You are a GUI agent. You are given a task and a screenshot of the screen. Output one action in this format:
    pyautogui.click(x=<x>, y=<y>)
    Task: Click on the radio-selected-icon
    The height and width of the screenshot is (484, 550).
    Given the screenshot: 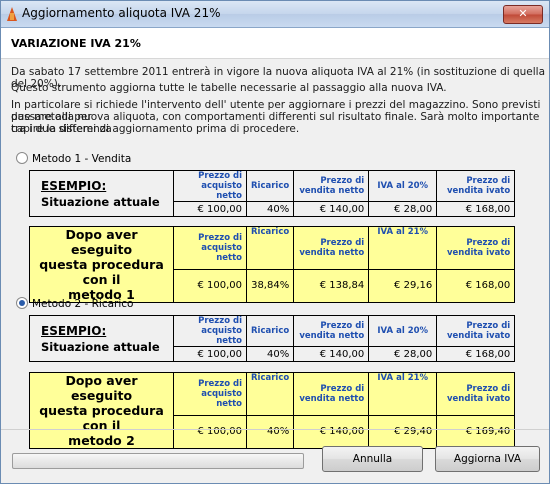 What is the action you would take?
    pyautogui.click(x=22, y=303)
    